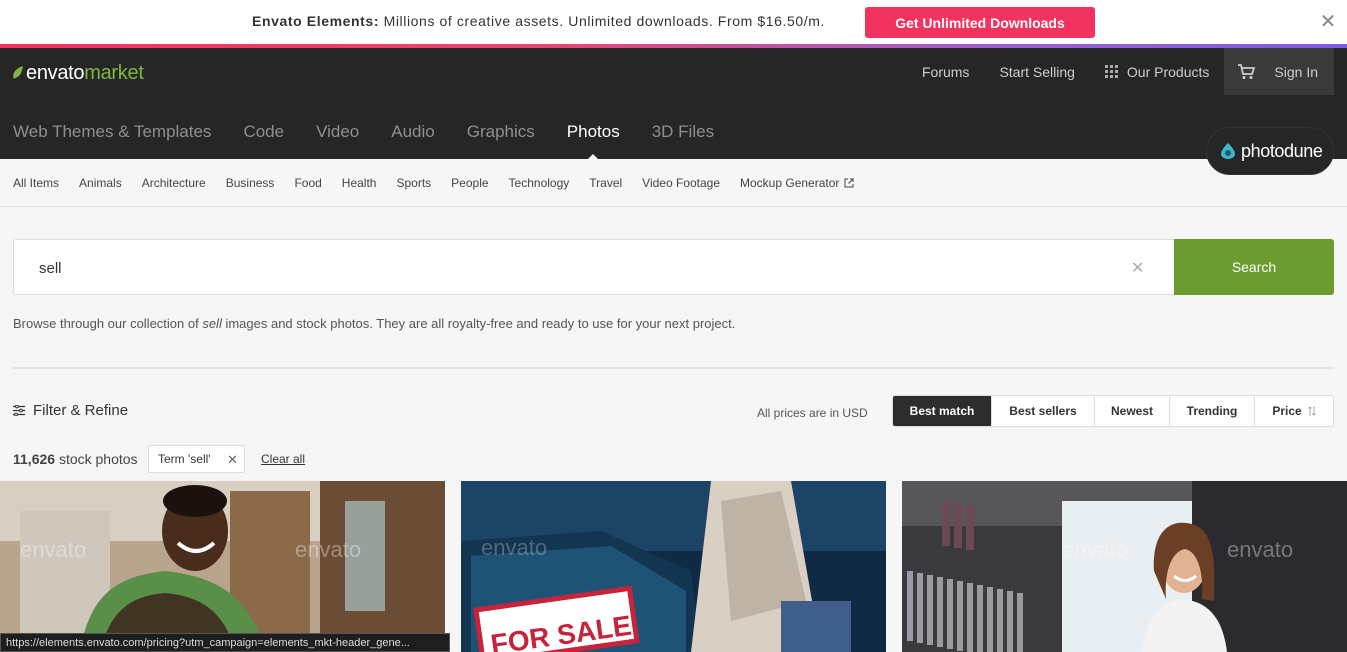 The height and width of the screenshot is (652, 1347). Describe the element at coordinates (593, 267) in the screenshot. I see `search-input: sell ✕` at that location.